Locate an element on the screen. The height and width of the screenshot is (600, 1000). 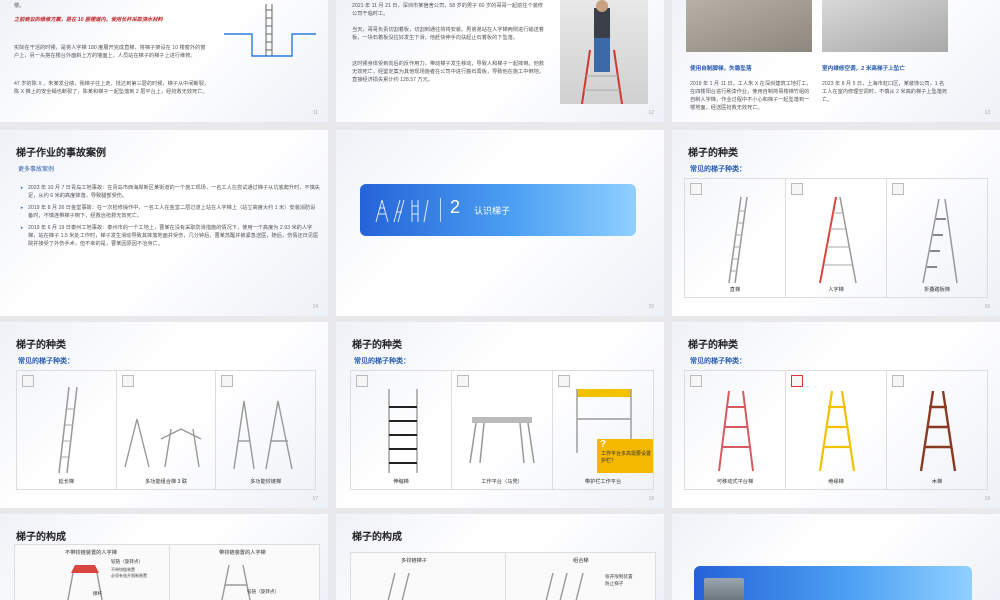
slide-16: 梯子的种类 常见的梯子种类： 直梯 人字梯 折叠踏板梯 16 is located at coordinates (836, 223).